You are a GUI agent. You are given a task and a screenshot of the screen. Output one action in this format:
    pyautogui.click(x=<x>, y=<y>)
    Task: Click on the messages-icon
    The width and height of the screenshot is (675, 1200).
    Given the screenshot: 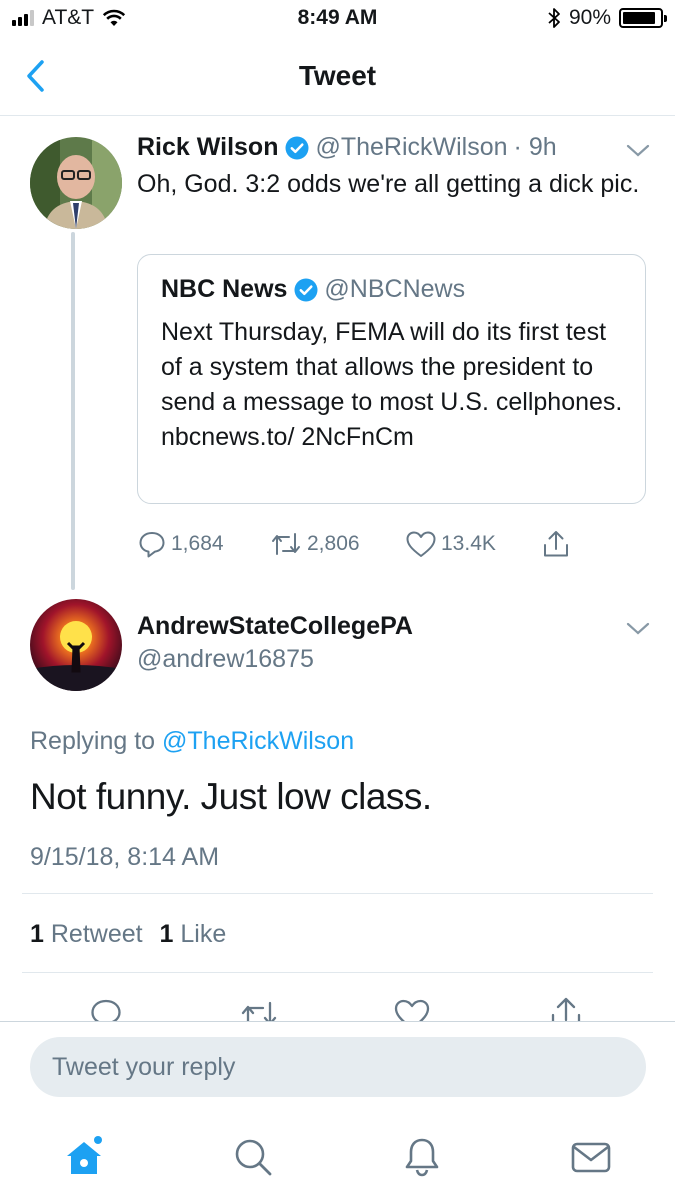 What is the action you would take?
    pyautogui.click(x=591, y=1157)
    